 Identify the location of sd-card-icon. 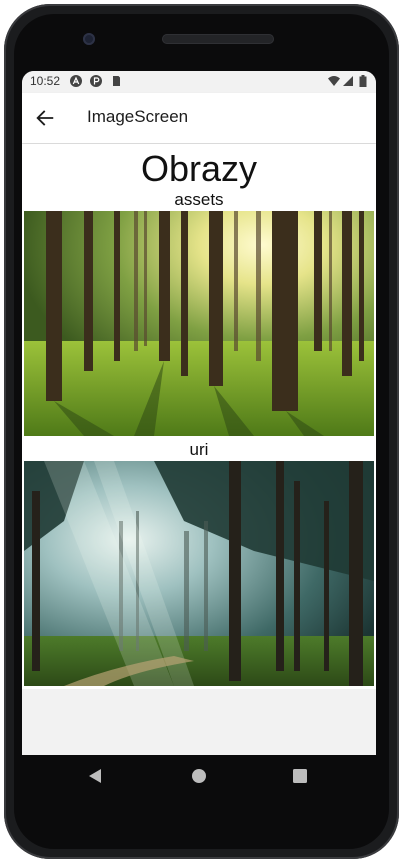
(116, 81).